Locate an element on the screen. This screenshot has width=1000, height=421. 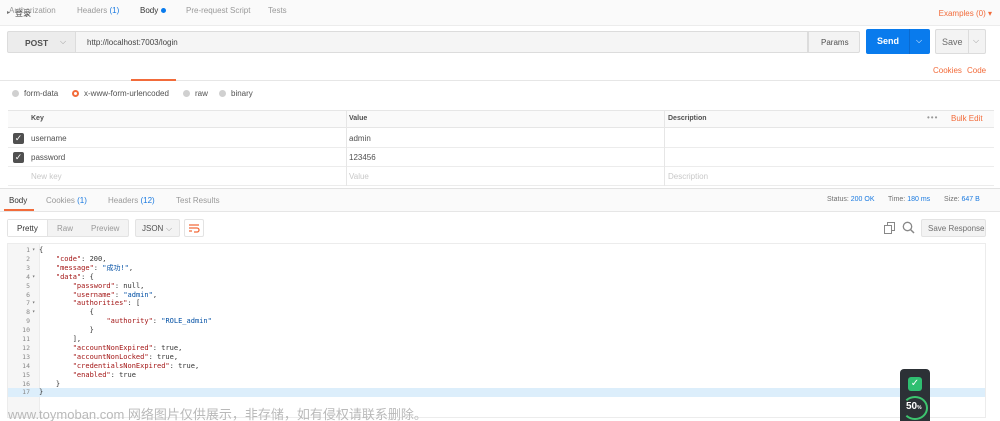
line-number: 12 is located at coordinates (26, 347).